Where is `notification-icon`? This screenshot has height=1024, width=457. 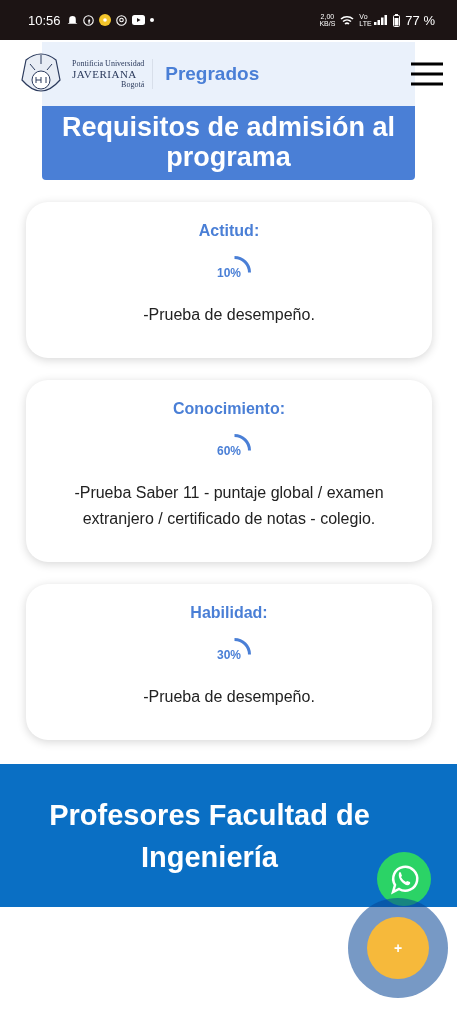
notification-icon is located at coordinates (104, 20).